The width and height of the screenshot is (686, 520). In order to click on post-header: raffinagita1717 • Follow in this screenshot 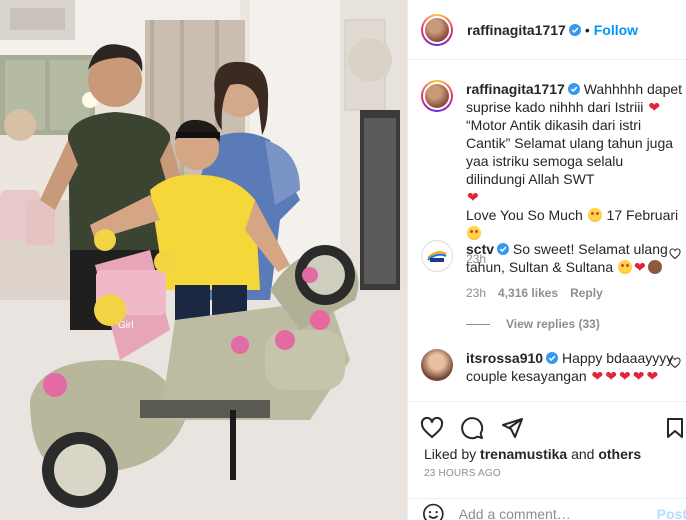, I will do `click(547, 30)`.